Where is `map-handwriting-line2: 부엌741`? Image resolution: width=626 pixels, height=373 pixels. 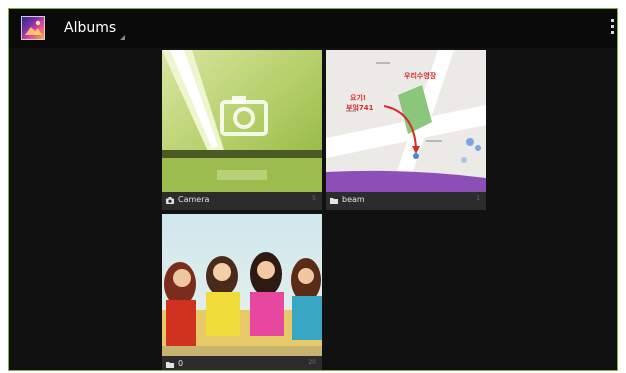 map-handwriting-line2: 부엌741 is located at coordinates (360, 107).